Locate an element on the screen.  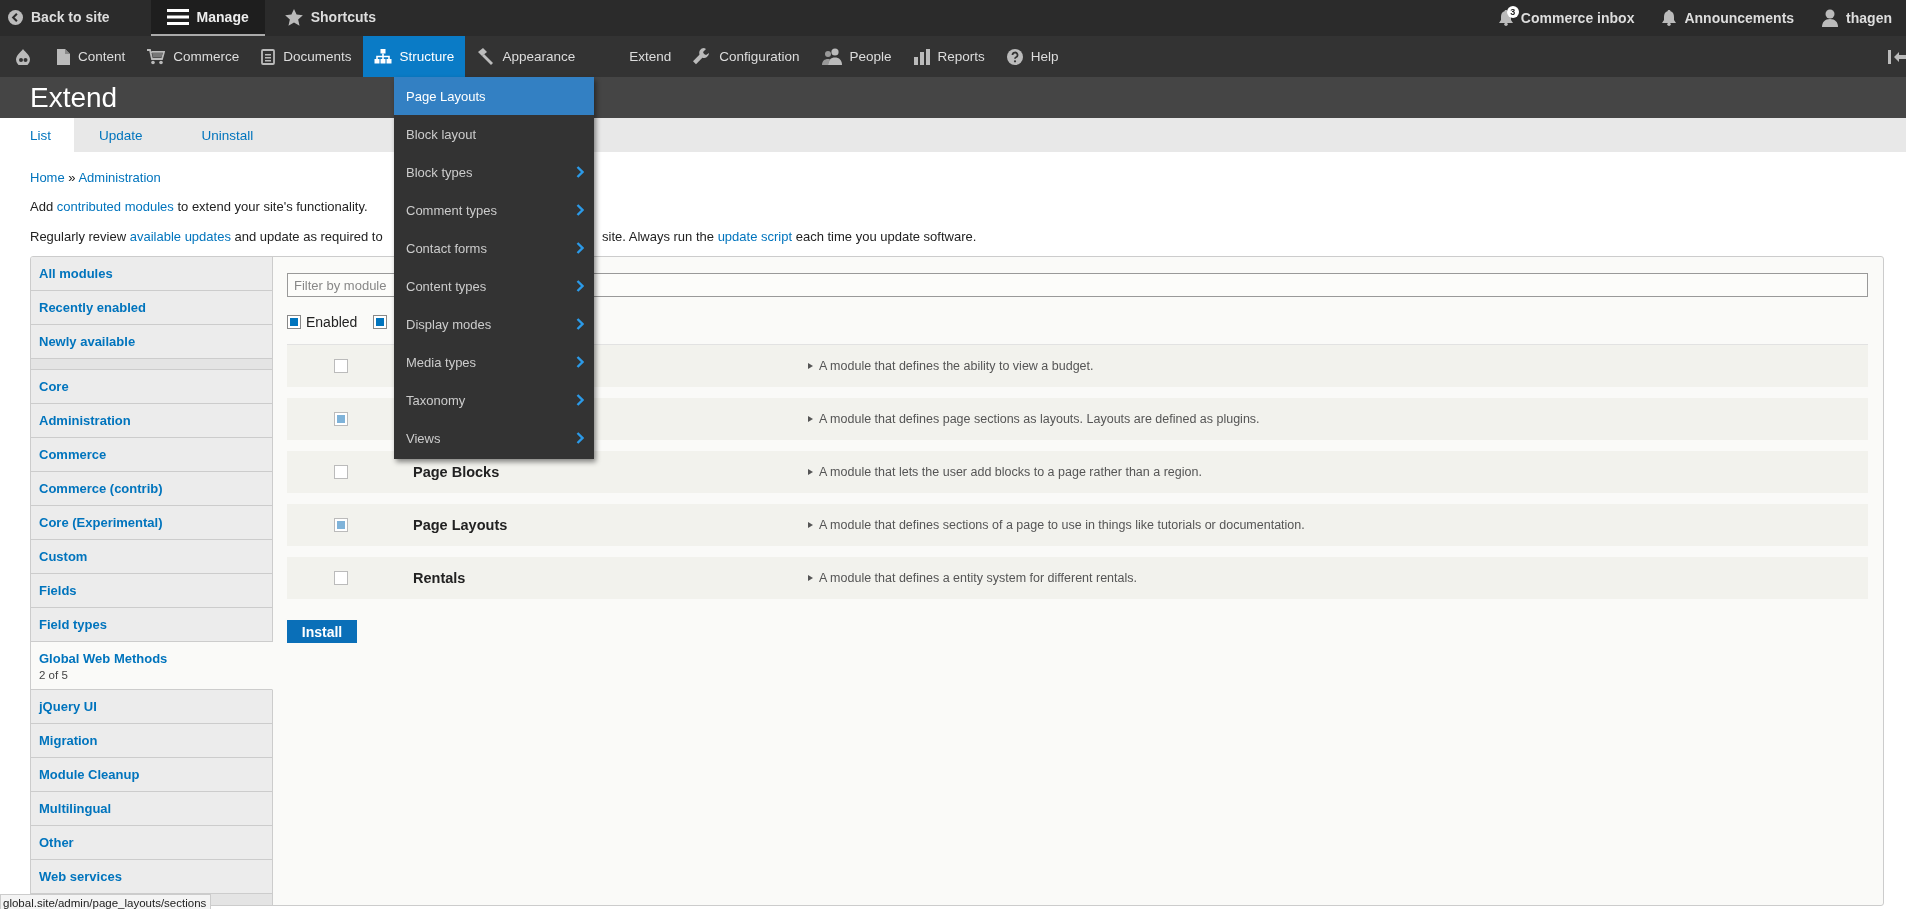
category-tab: Core is located at coordinates (152, 387).